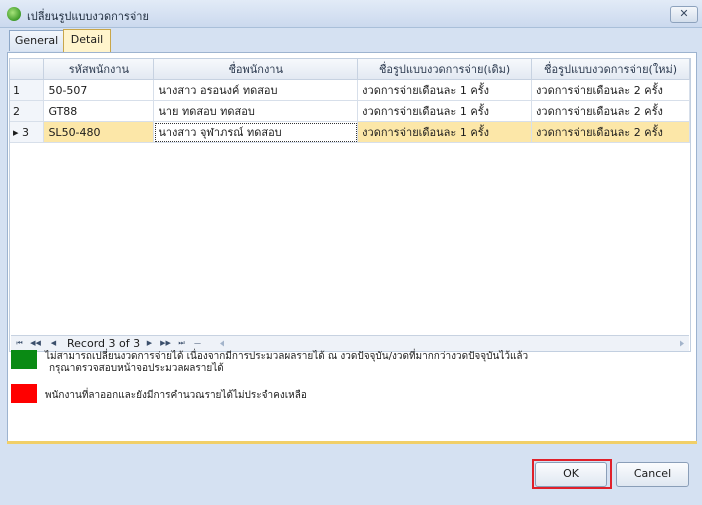  I want to click on row-number-text: 3, so click(26, 132).